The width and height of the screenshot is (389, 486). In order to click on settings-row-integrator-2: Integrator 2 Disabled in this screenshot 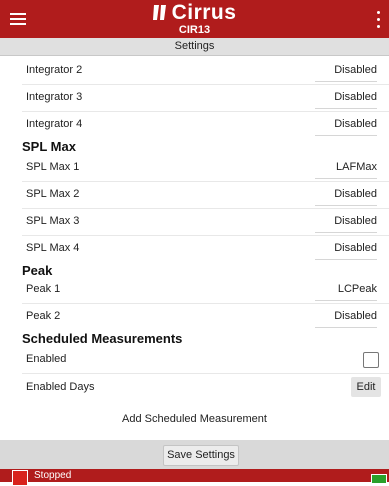, I will do `click(194, 71)`.